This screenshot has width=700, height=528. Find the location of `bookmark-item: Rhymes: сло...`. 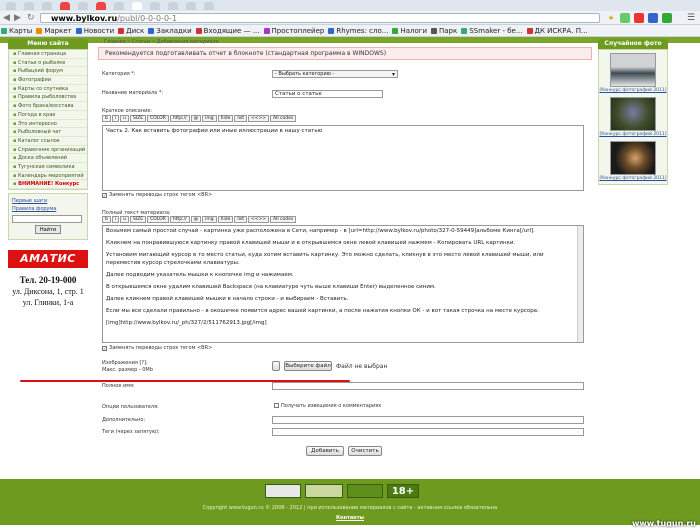

bookmark-item: Rhymes: сло... is located at coordinates (359, 30).